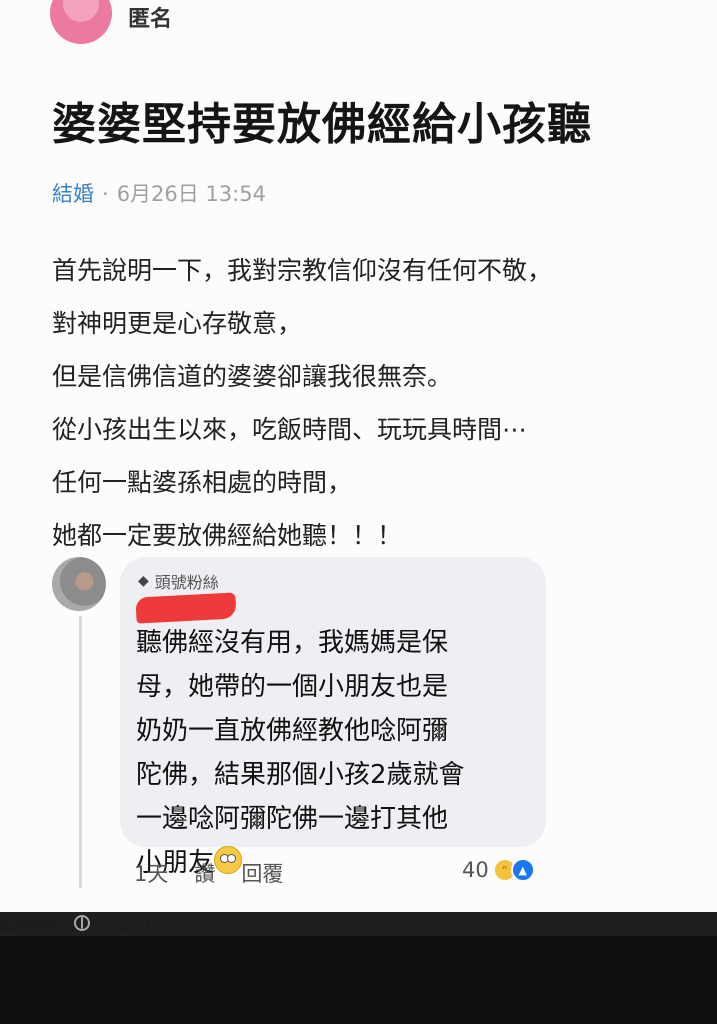  Describe the element at coordinates (302, 270) in the screenshot. I see `content-line: 首先說明一下，我對宗教信仰沒有任何不敬，` at that location.